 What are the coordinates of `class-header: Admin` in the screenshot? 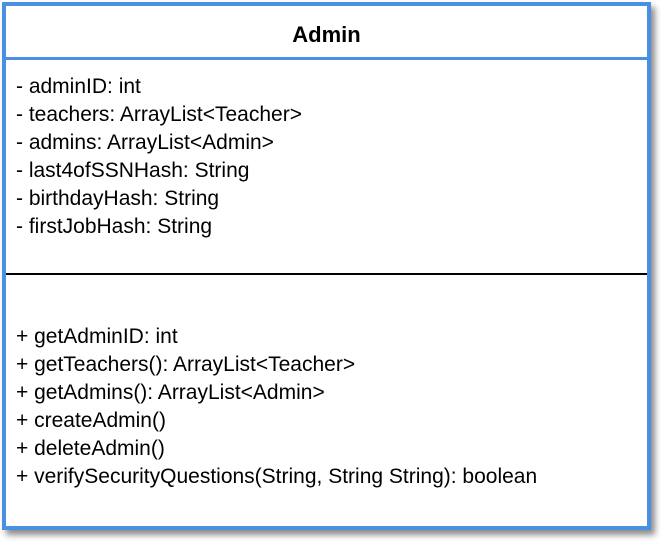 It's located at (326, 33).